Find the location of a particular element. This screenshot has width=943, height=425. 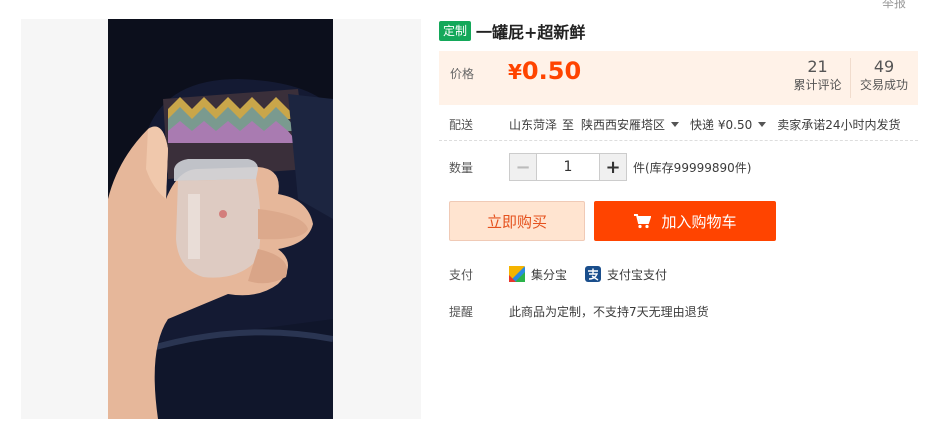

shipping-label: 配送 is located at coordinates (461, 124).